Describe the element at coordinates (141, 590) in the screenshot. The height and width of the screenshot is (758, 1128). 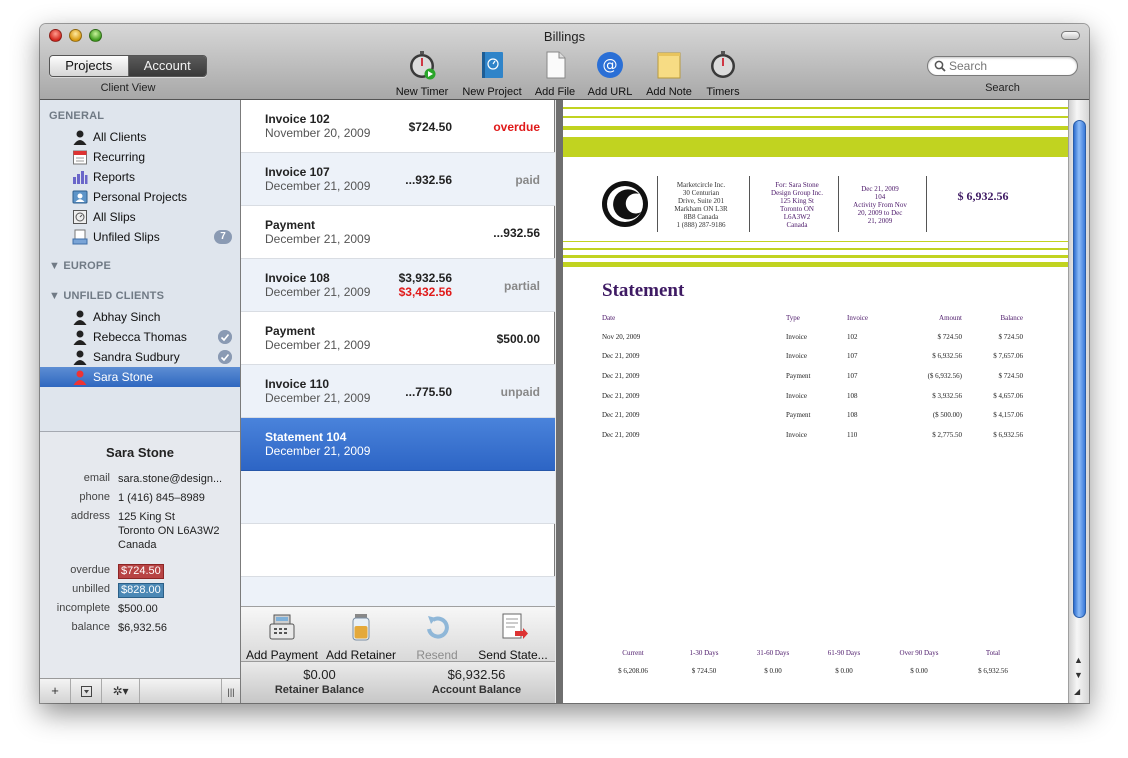
I see `unbilled-amount: $828.00` at that location.